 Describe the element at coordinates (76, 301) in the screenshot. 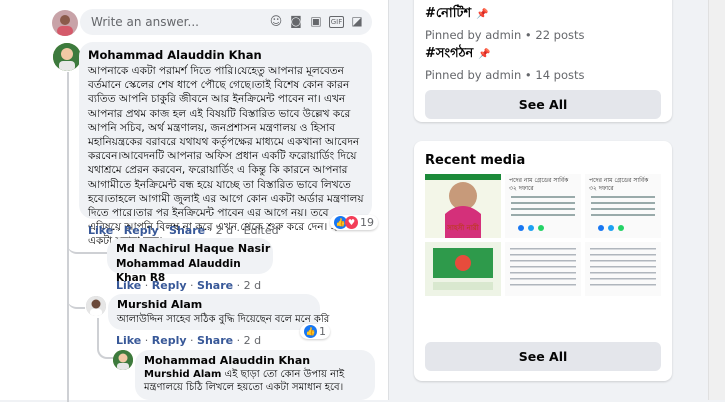

I see `thread-connector` at that location.